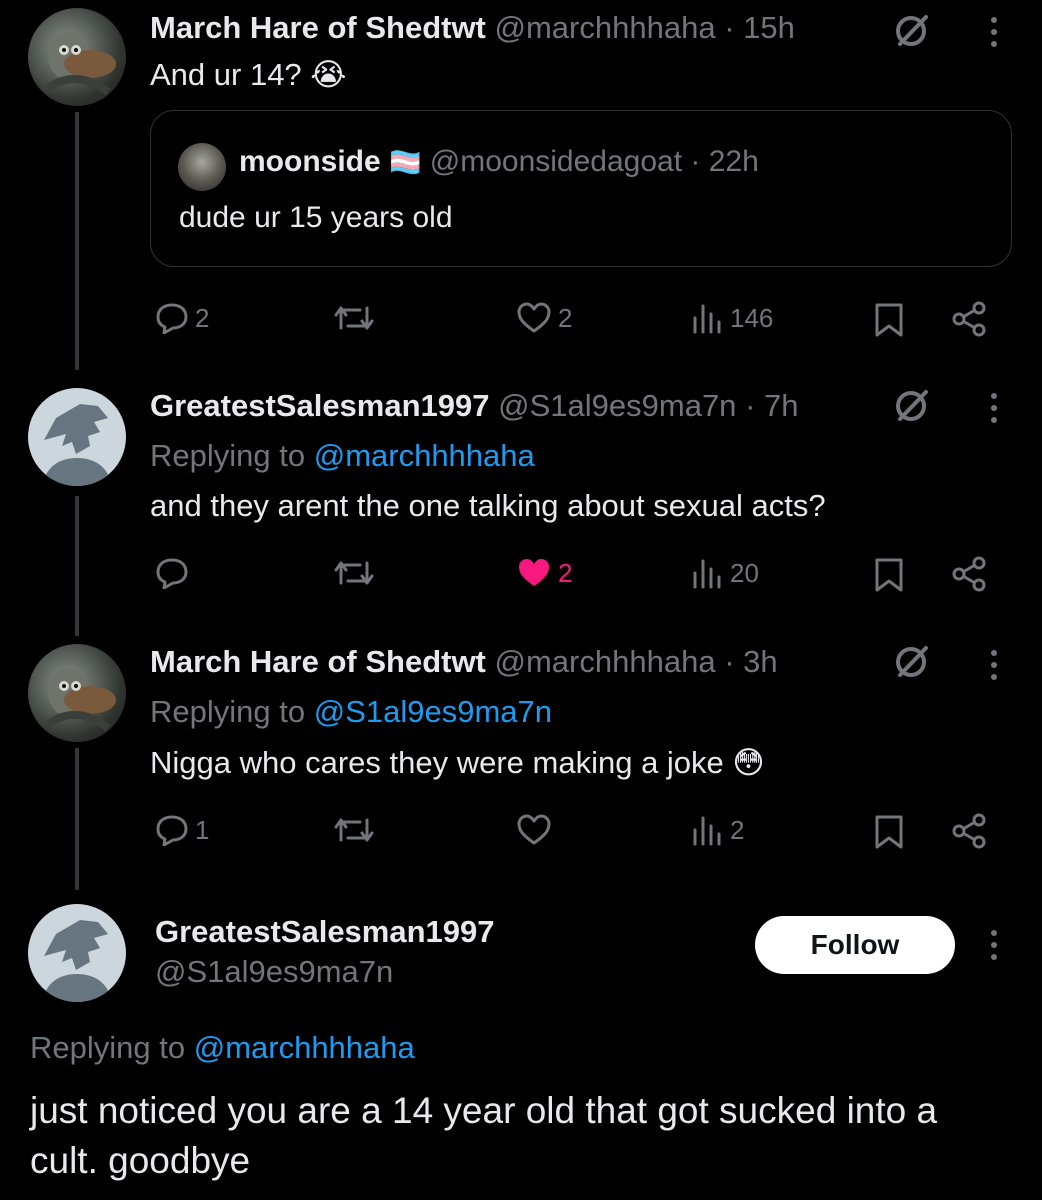 The image size is (1042, 1200). What do you see at coordinates (433, 711) in the screenshot?
I see `replying-mention: @S1al9es9ma7n` at bounding box center [433, 711].